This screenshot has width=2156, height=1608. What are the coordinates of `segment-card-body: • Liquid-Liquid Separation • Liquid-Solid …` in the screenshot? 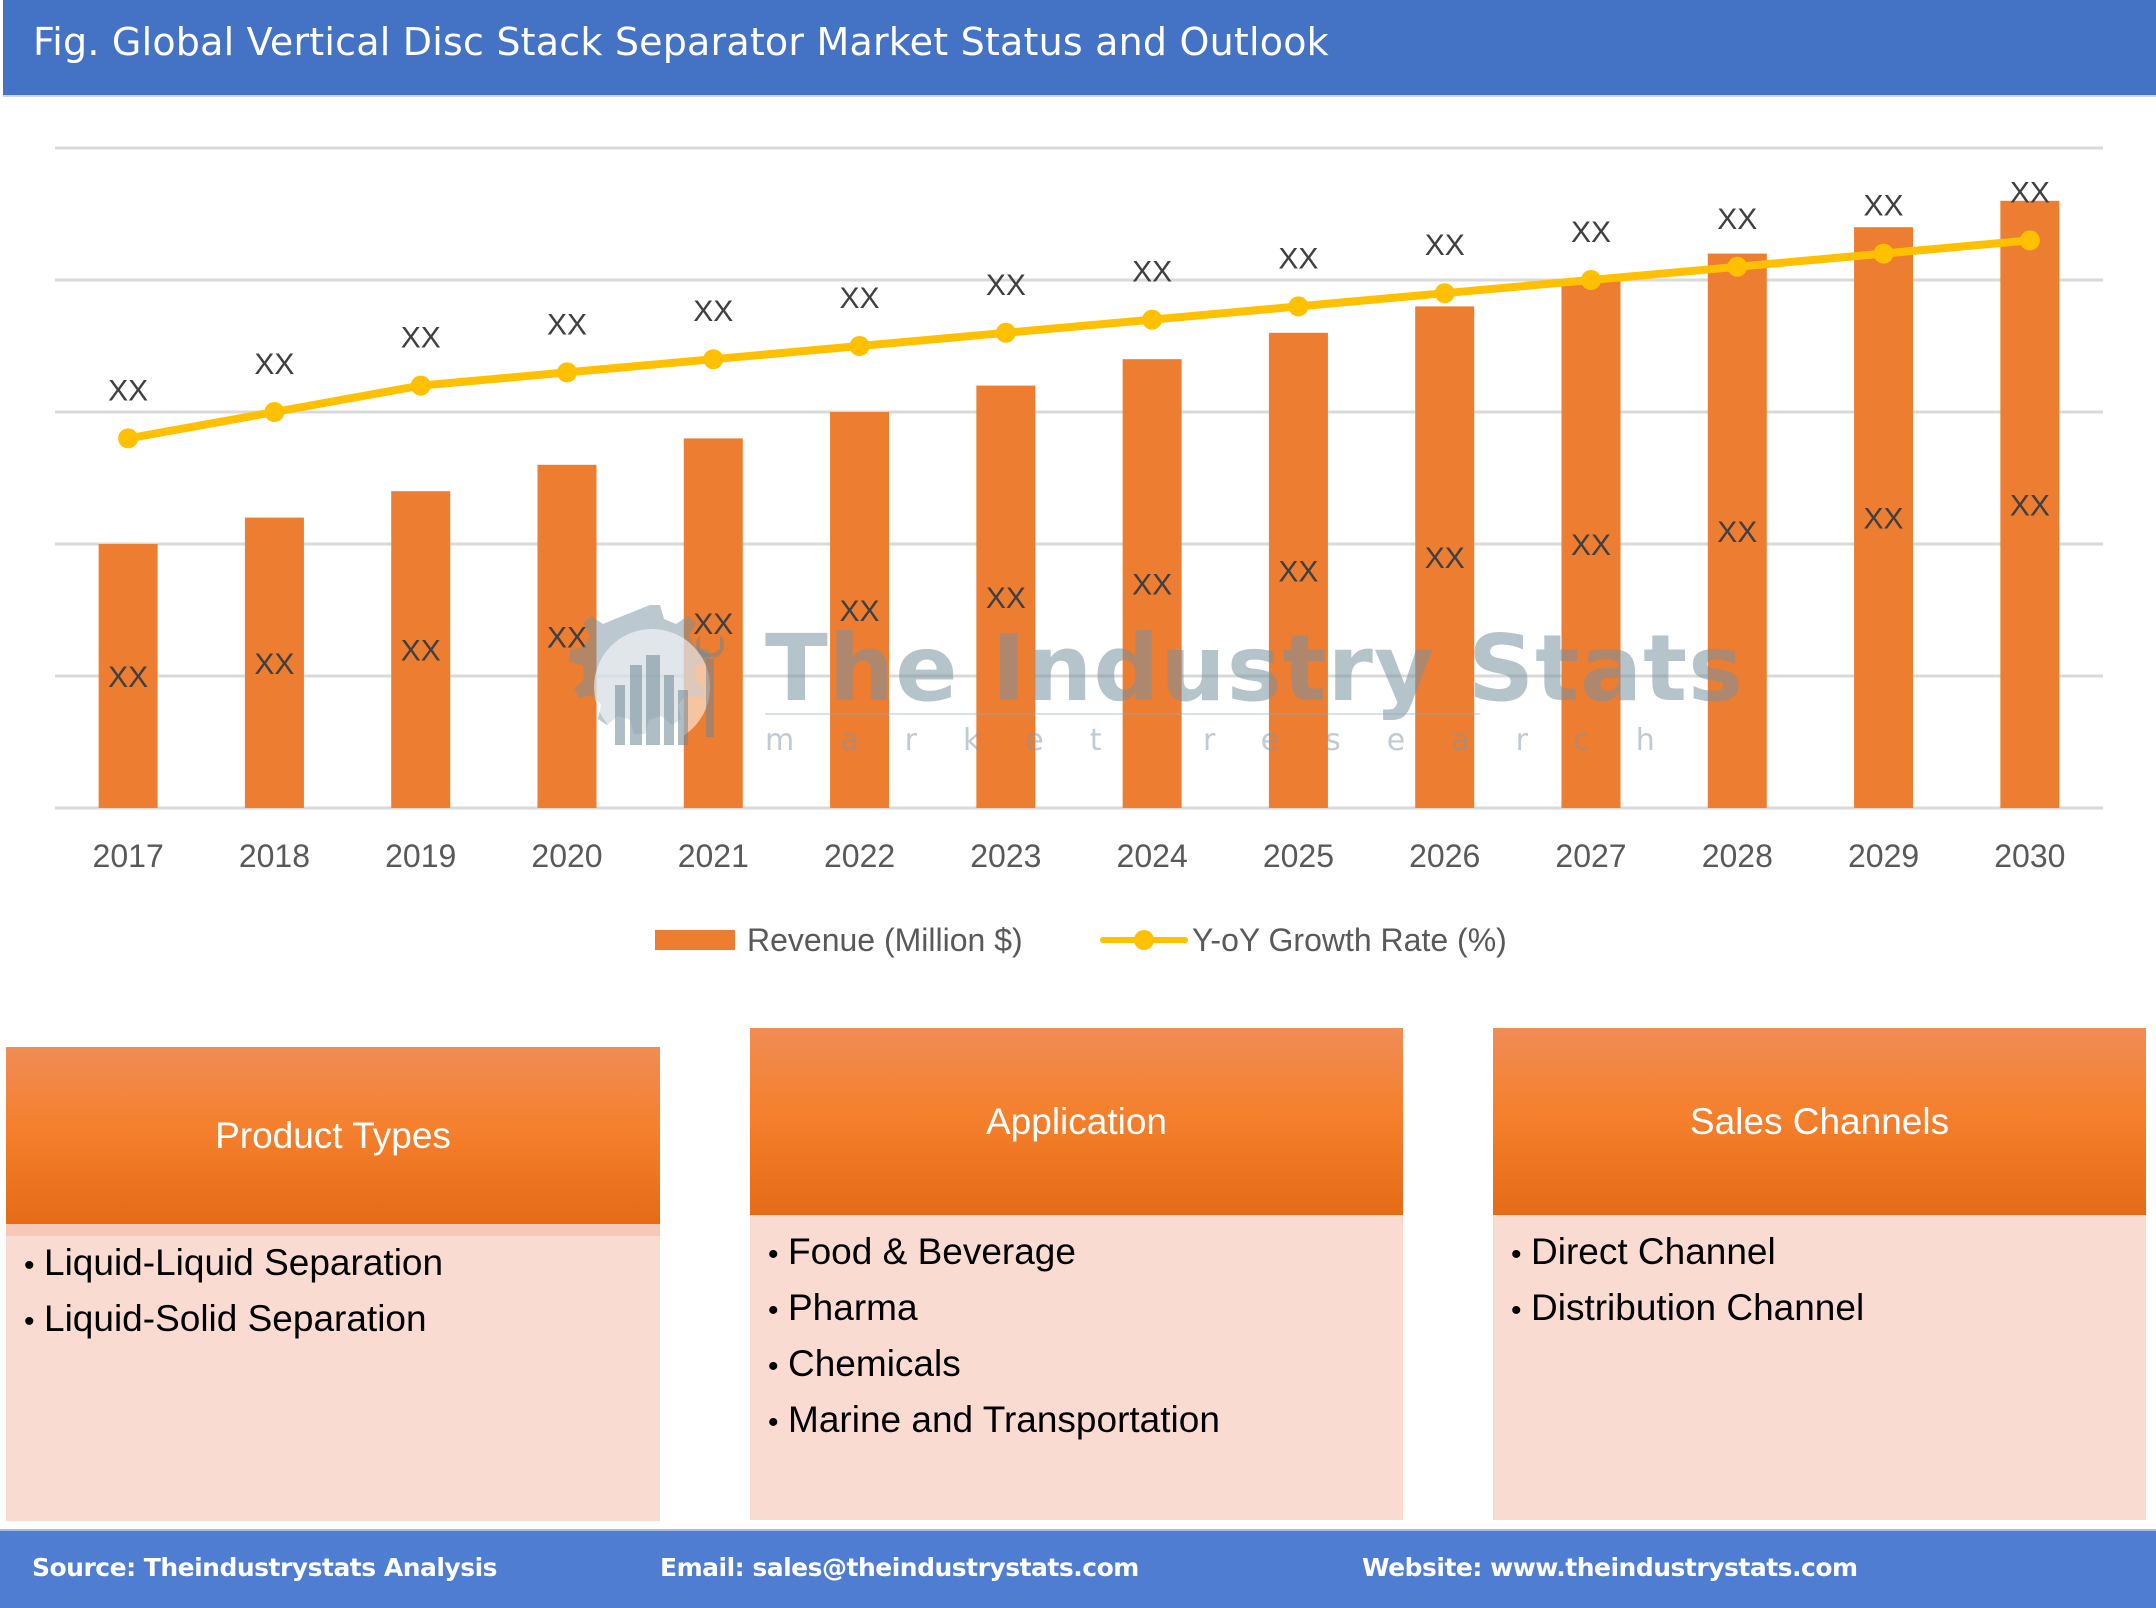 It's located at (333, 1378).